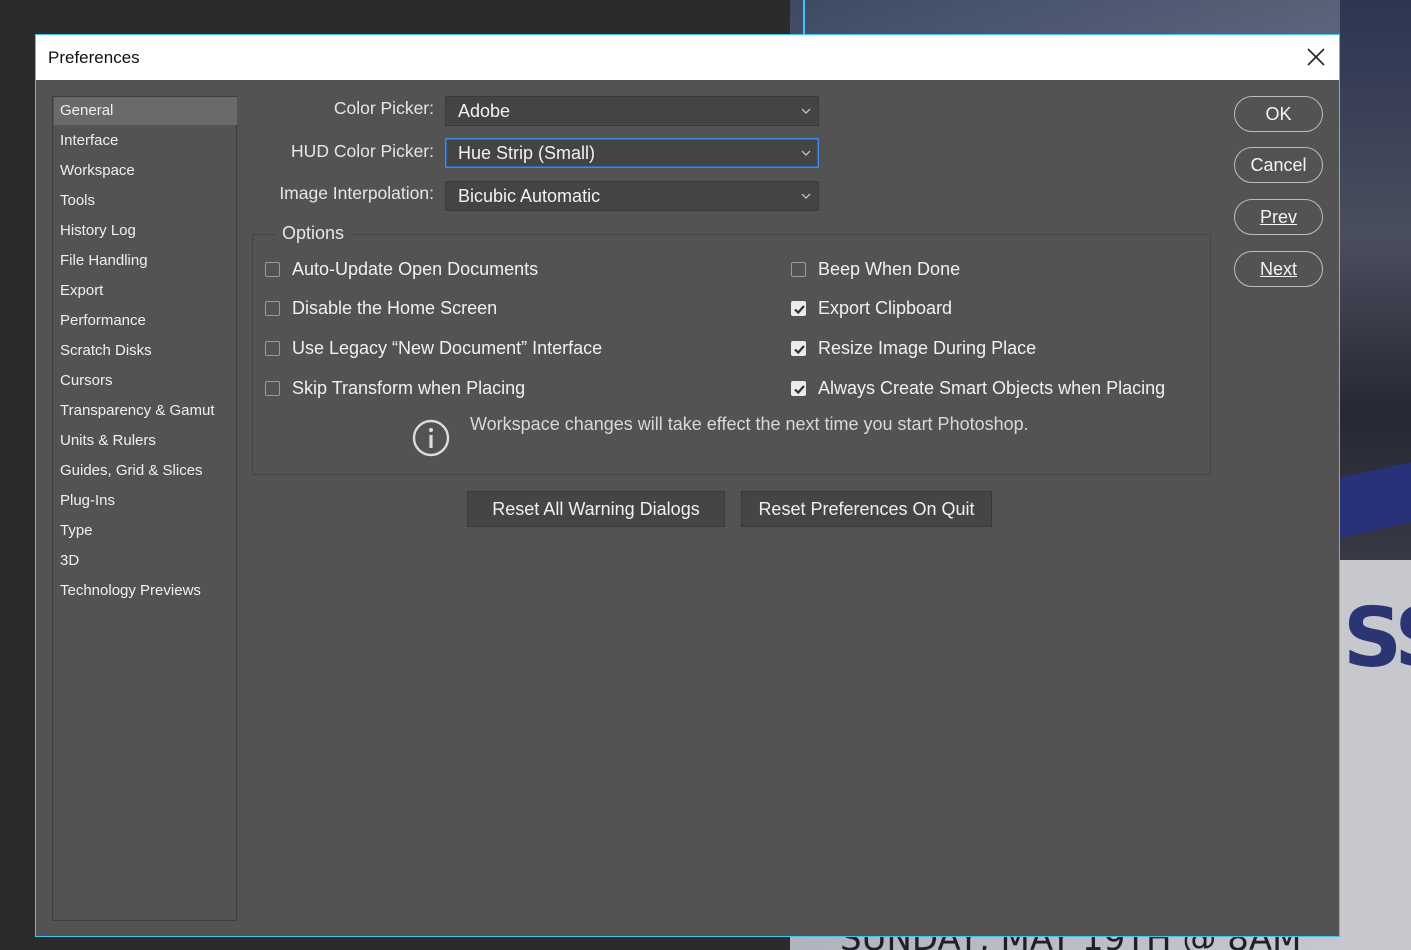 The width and height of the screenshot is (1411, 950). I want to click on dialog-title: Preferences, so click(94, 57).